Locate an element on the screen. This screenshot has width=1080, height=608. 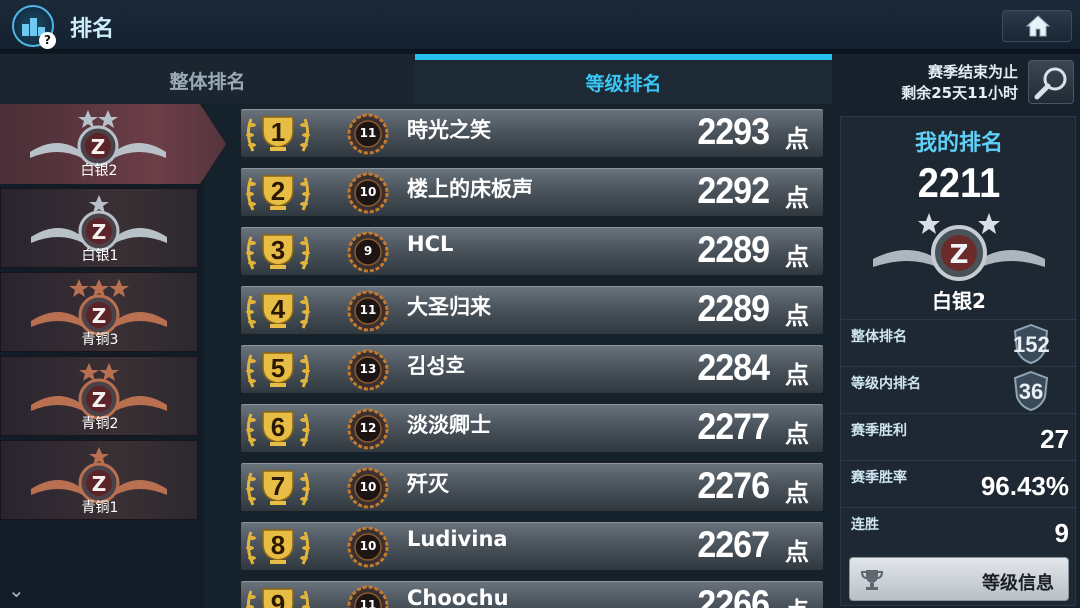
stat-value: 27 is located at coordinates (1054, 439).